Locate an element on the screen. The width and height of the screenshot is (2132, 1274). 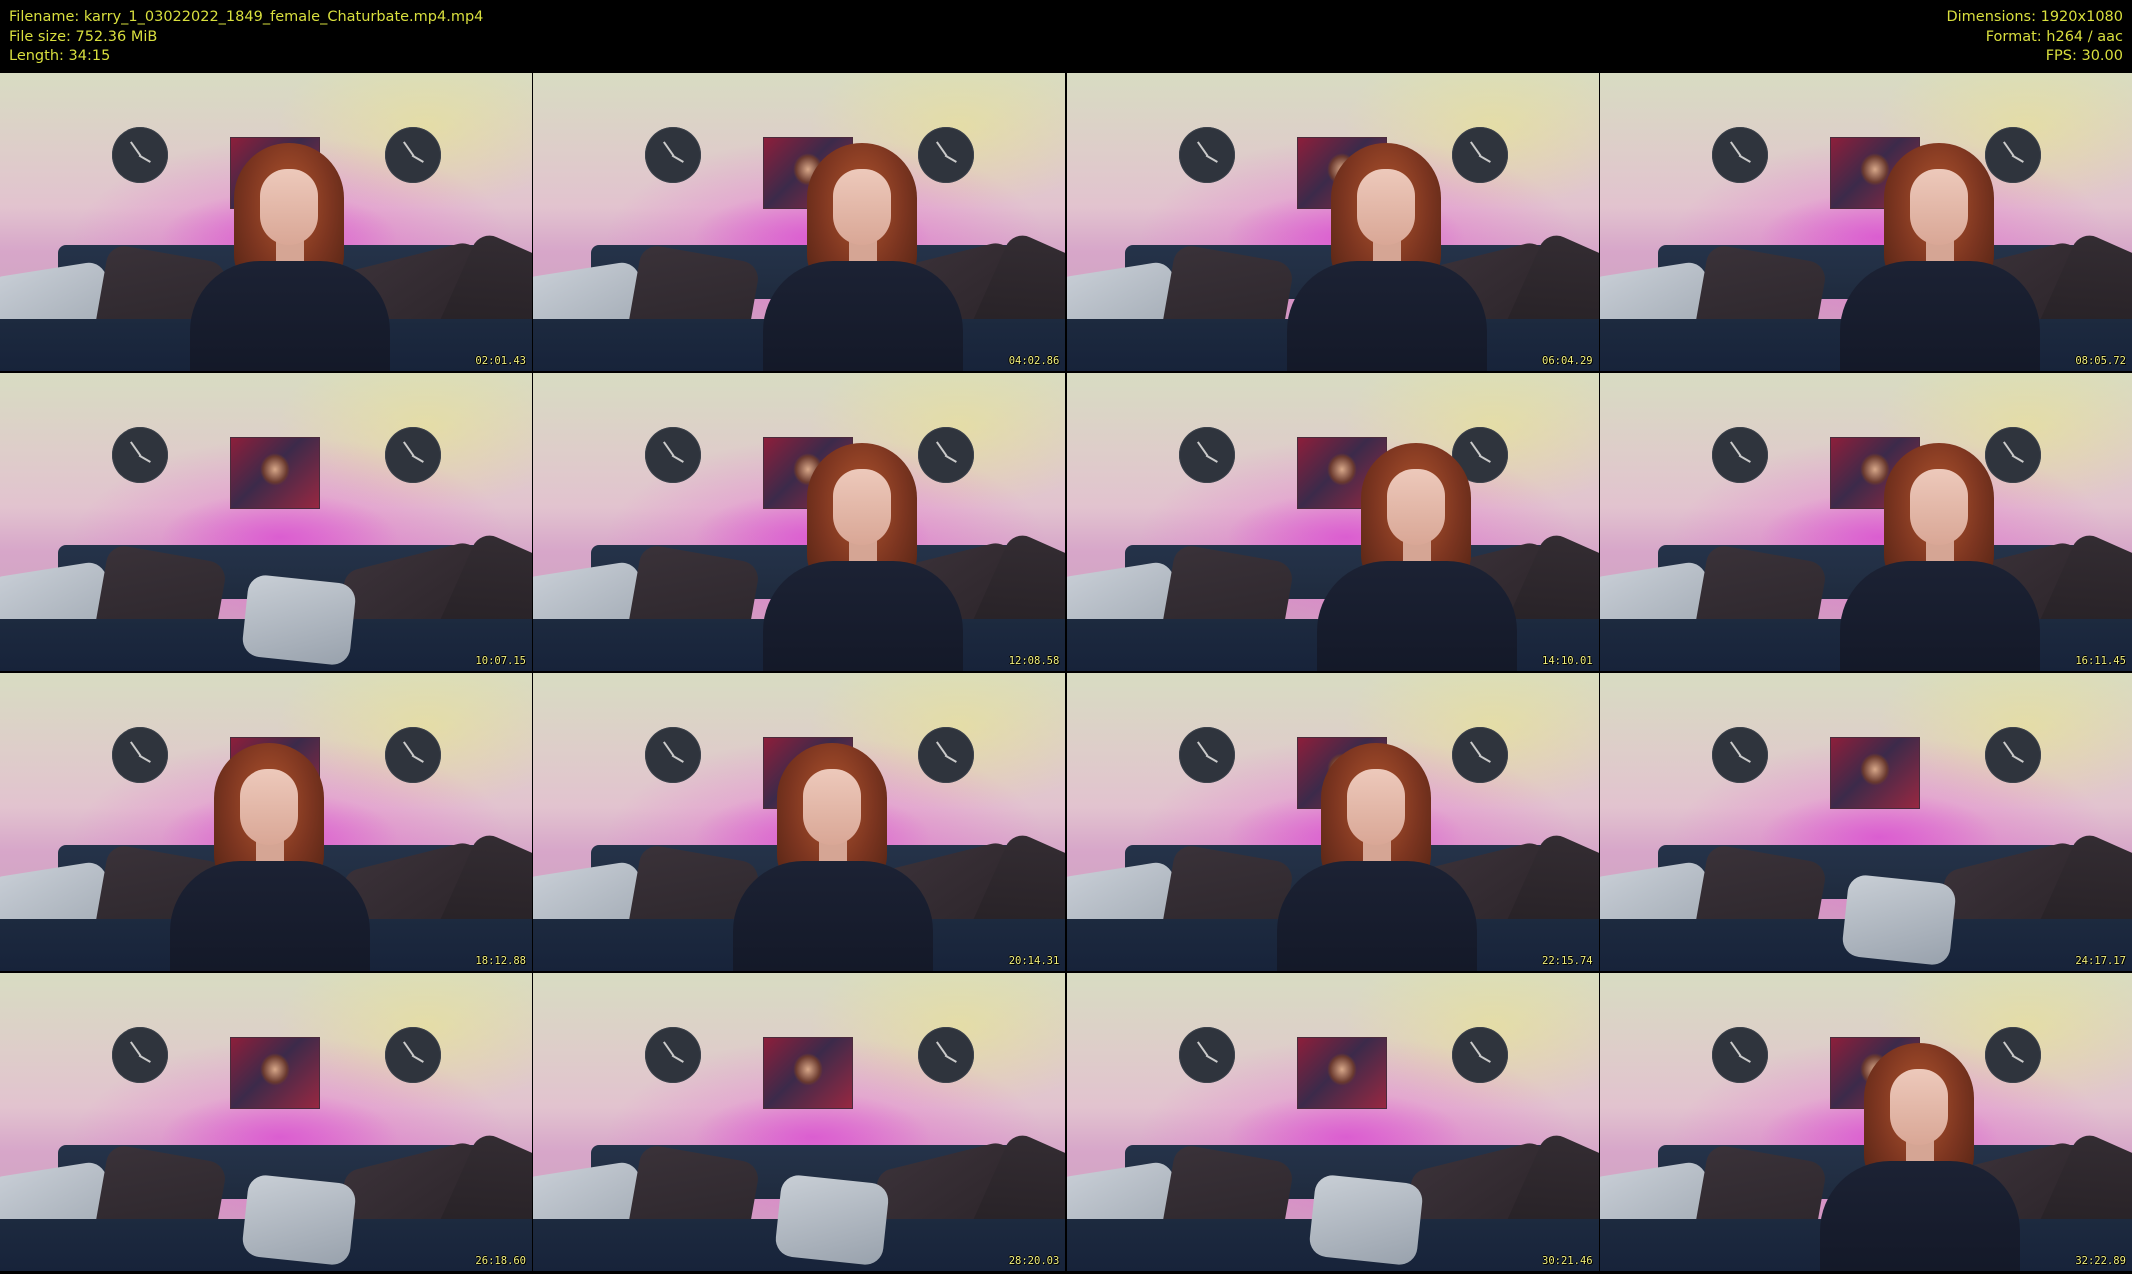
frame-timestamp: 12:08.58 is located at coordinates (1034, 661).